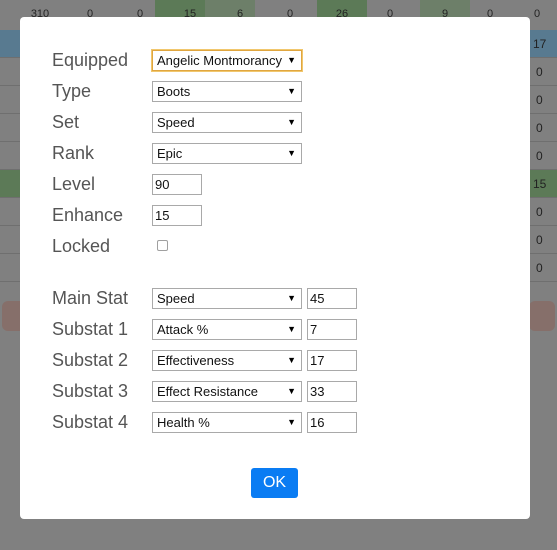  I want to click on substat-2-row: Substat 2 Effectiveness ▼ 17, so click(275, 360).